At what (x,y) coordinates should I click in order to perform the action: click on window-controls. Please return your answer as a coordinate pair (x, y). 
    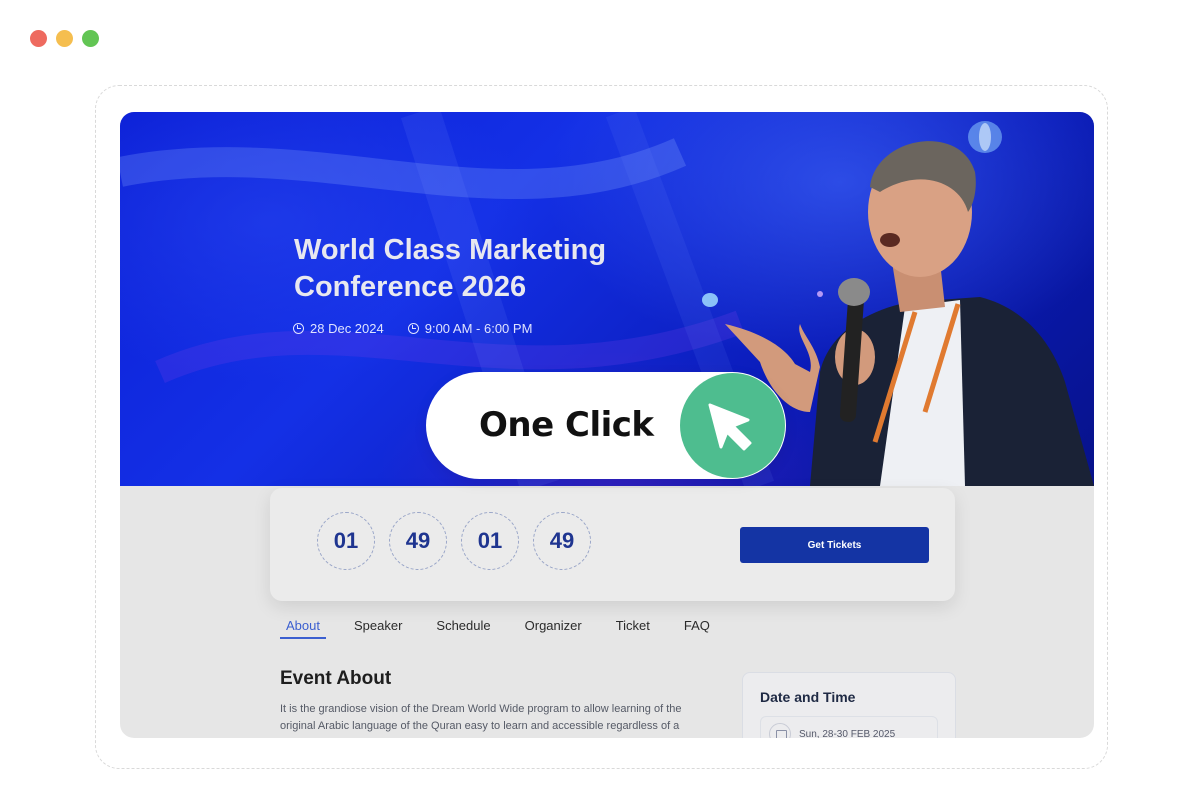
    Looking at the image, I should click on (64, 38).